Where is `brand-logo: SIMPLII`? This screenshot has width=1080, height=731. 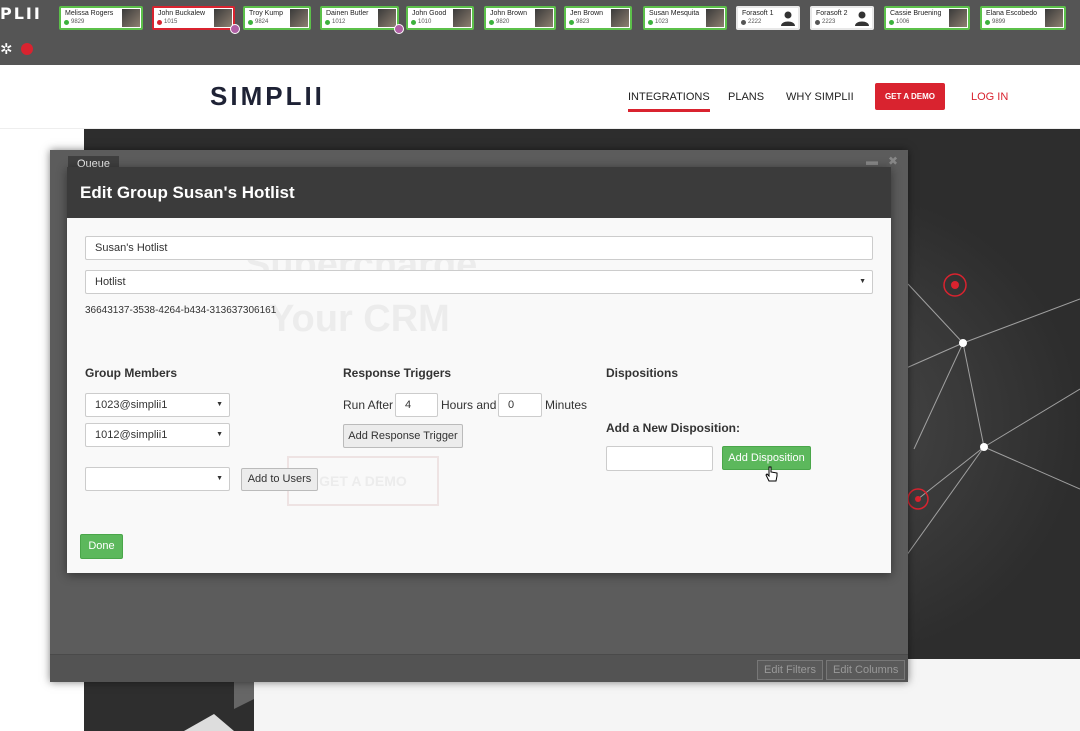 brand-logo: SIMPLII is located at coordinates (282, 97).